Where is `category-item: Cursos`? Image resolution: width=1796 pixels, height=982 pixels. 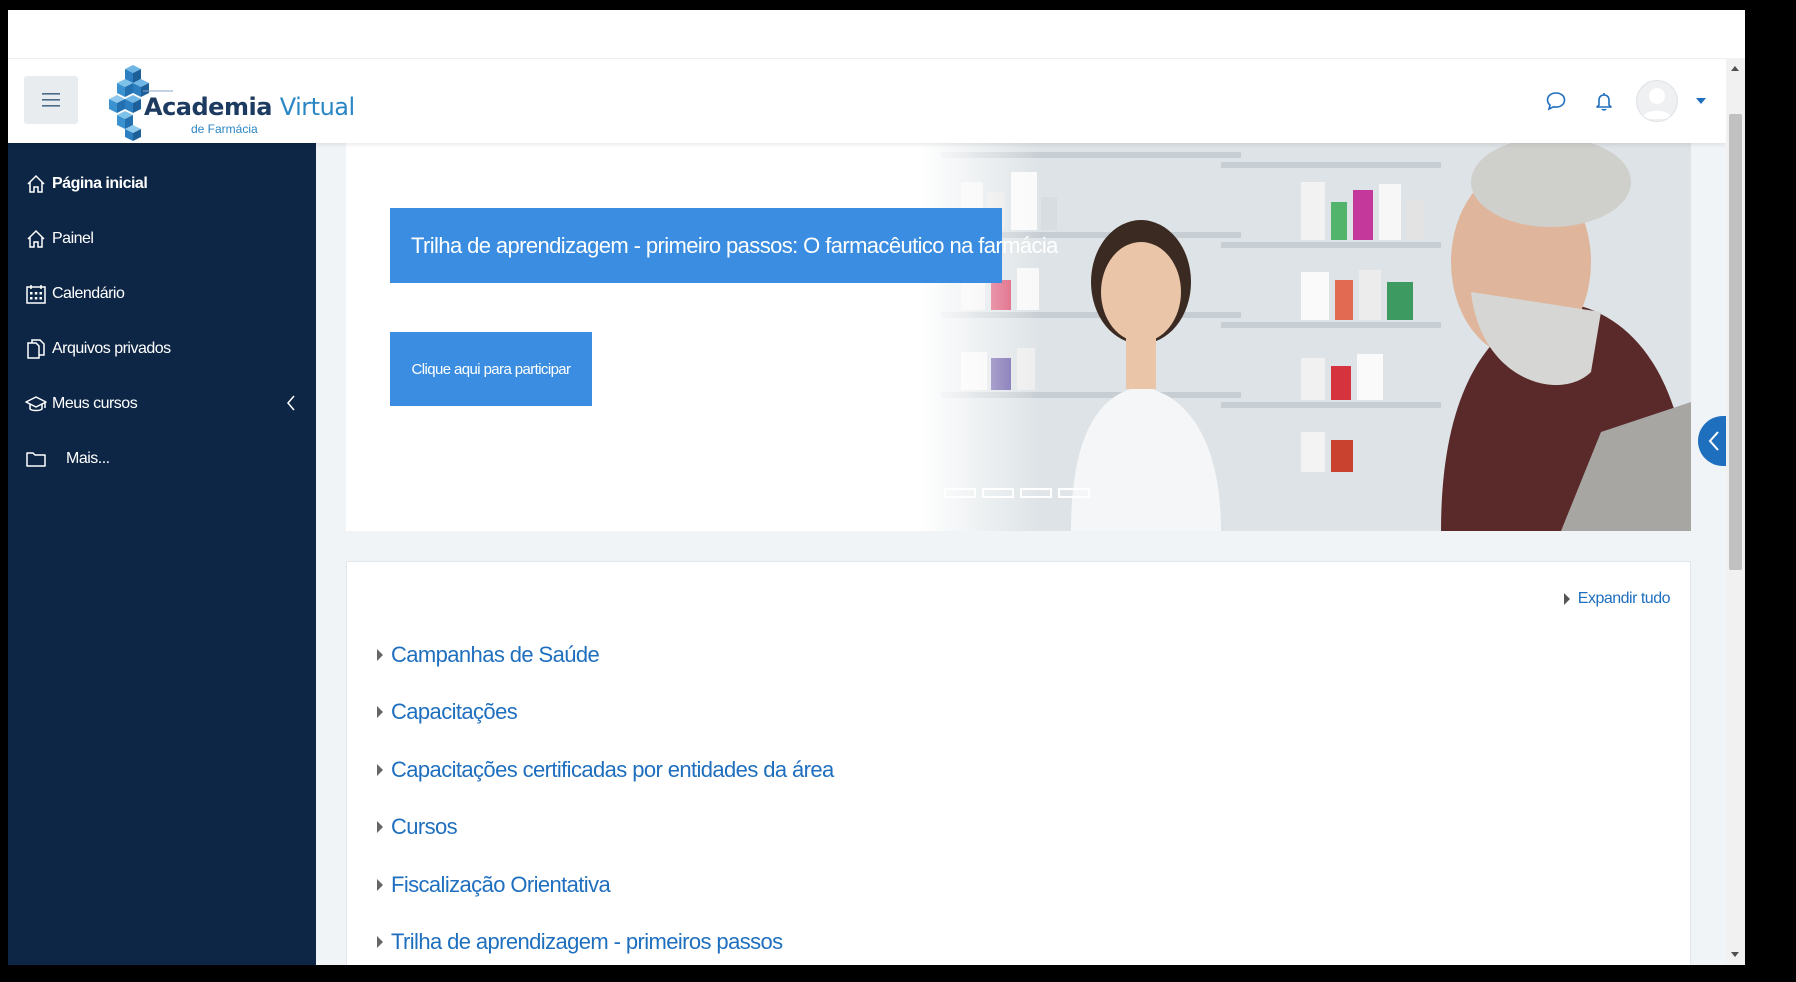 category-item: Cursos is located at coordinates (417, 827).